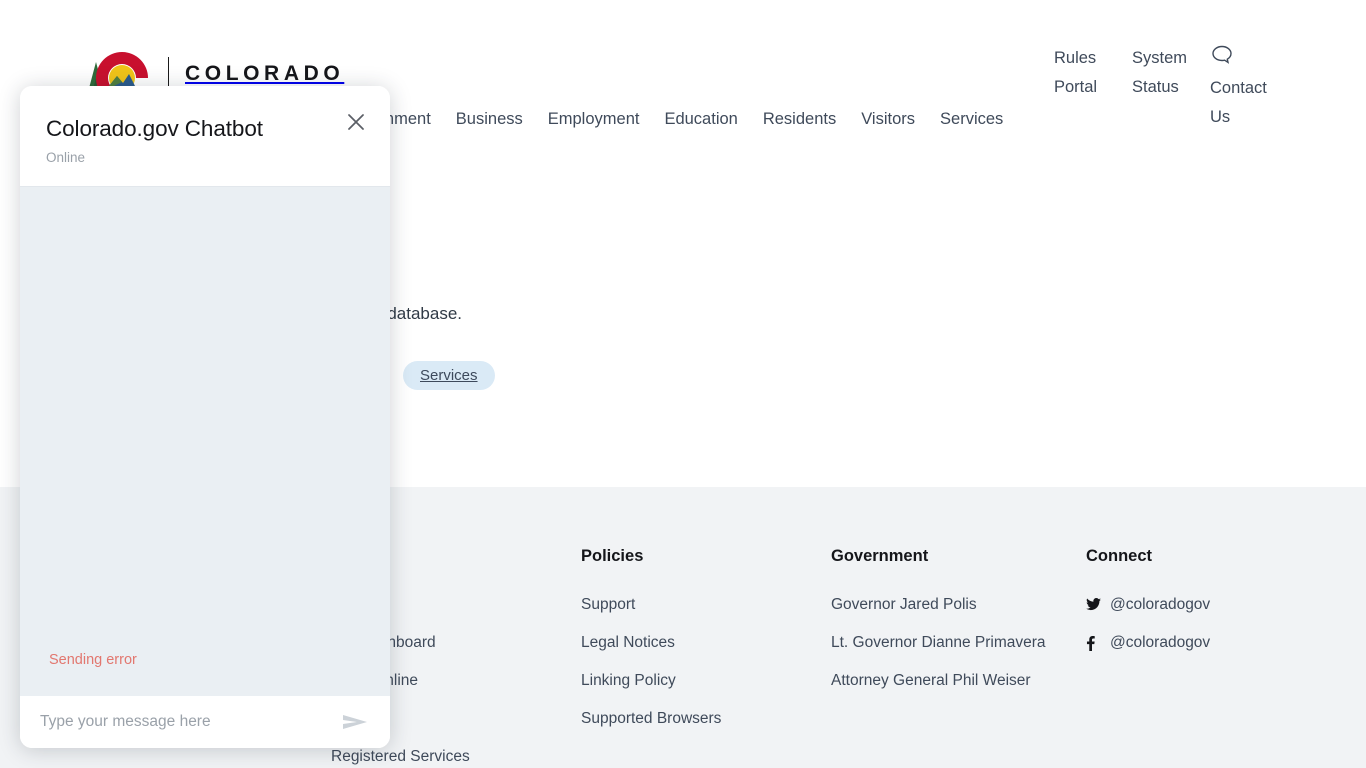  I want to click on chatbot-message-input, so click(188, 722).